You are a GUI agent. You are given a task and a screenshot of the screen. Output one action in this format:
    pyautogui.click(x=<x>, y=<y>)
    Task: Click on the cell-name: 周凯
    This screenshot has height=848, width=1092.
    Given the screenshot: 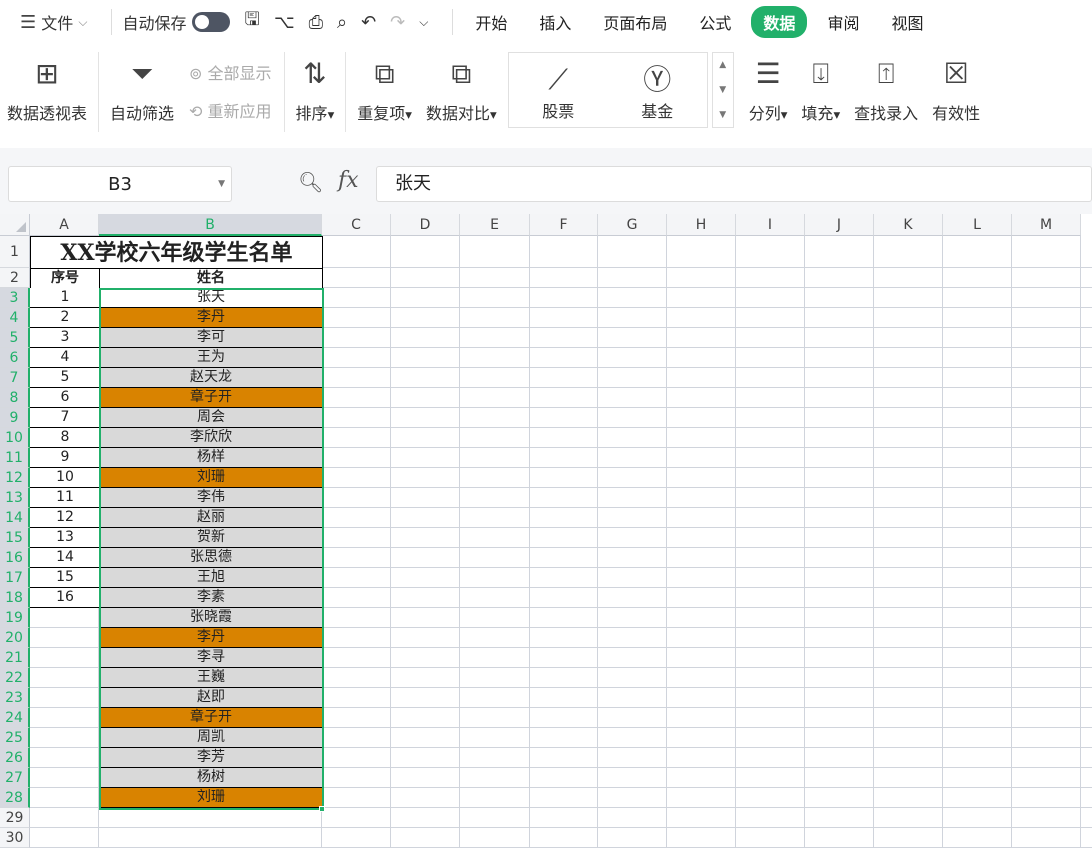 What is the action you would take?
    pyautogui.click(x=211, y=738)
    